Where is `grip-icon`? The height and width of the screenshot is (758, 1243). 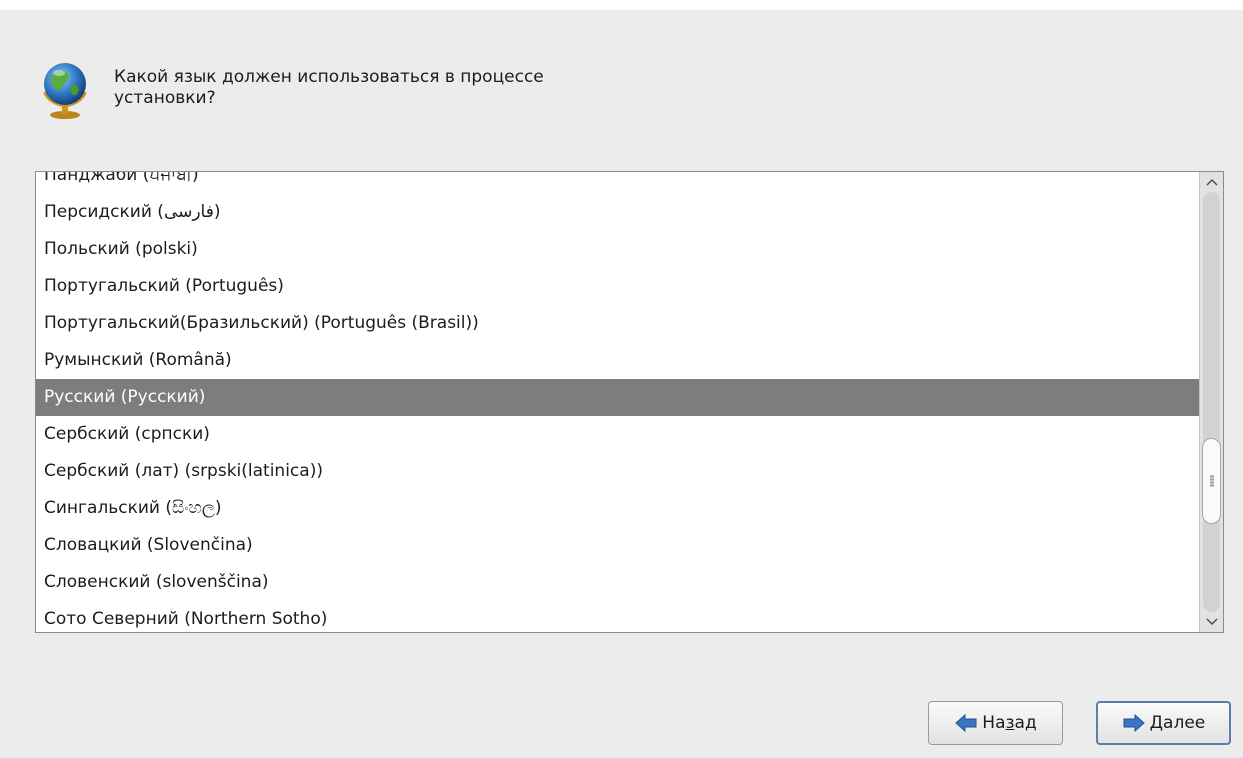 grip-icon is located at coordinates (1212, 481).